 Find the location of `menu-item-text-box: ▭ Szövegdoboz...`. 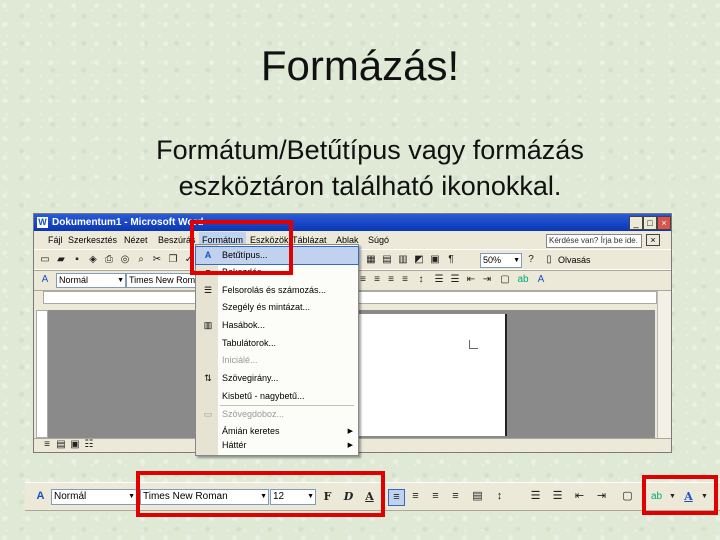

menu-item-text-box: ▭ Szövegdoboz... is located at coordinates (277, 414).